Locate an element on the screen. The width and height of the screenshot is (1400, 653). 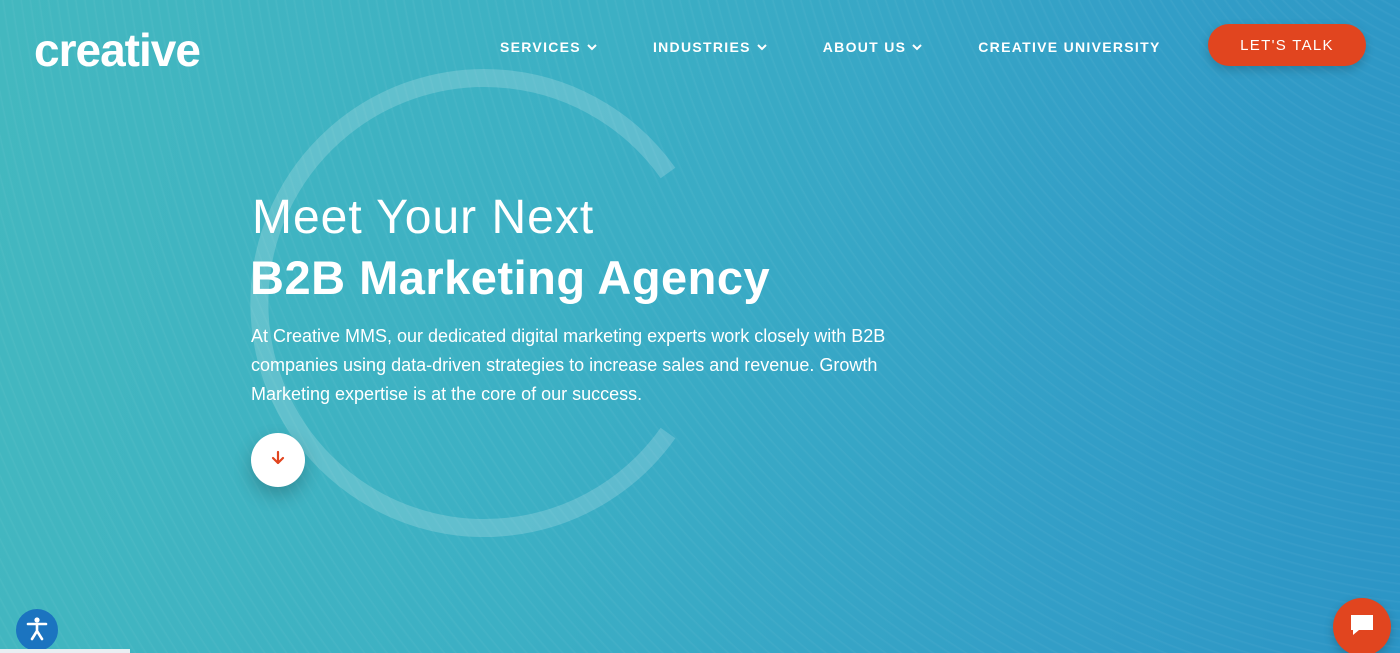
nav-item-label: INDUSTRIES is located at coordinates (701, 47).